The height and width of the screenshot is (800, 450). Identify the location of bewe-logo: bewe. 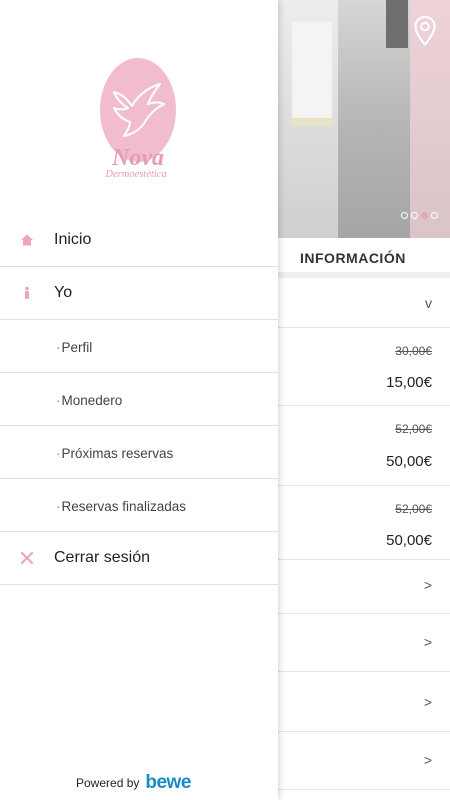
(168, 783).